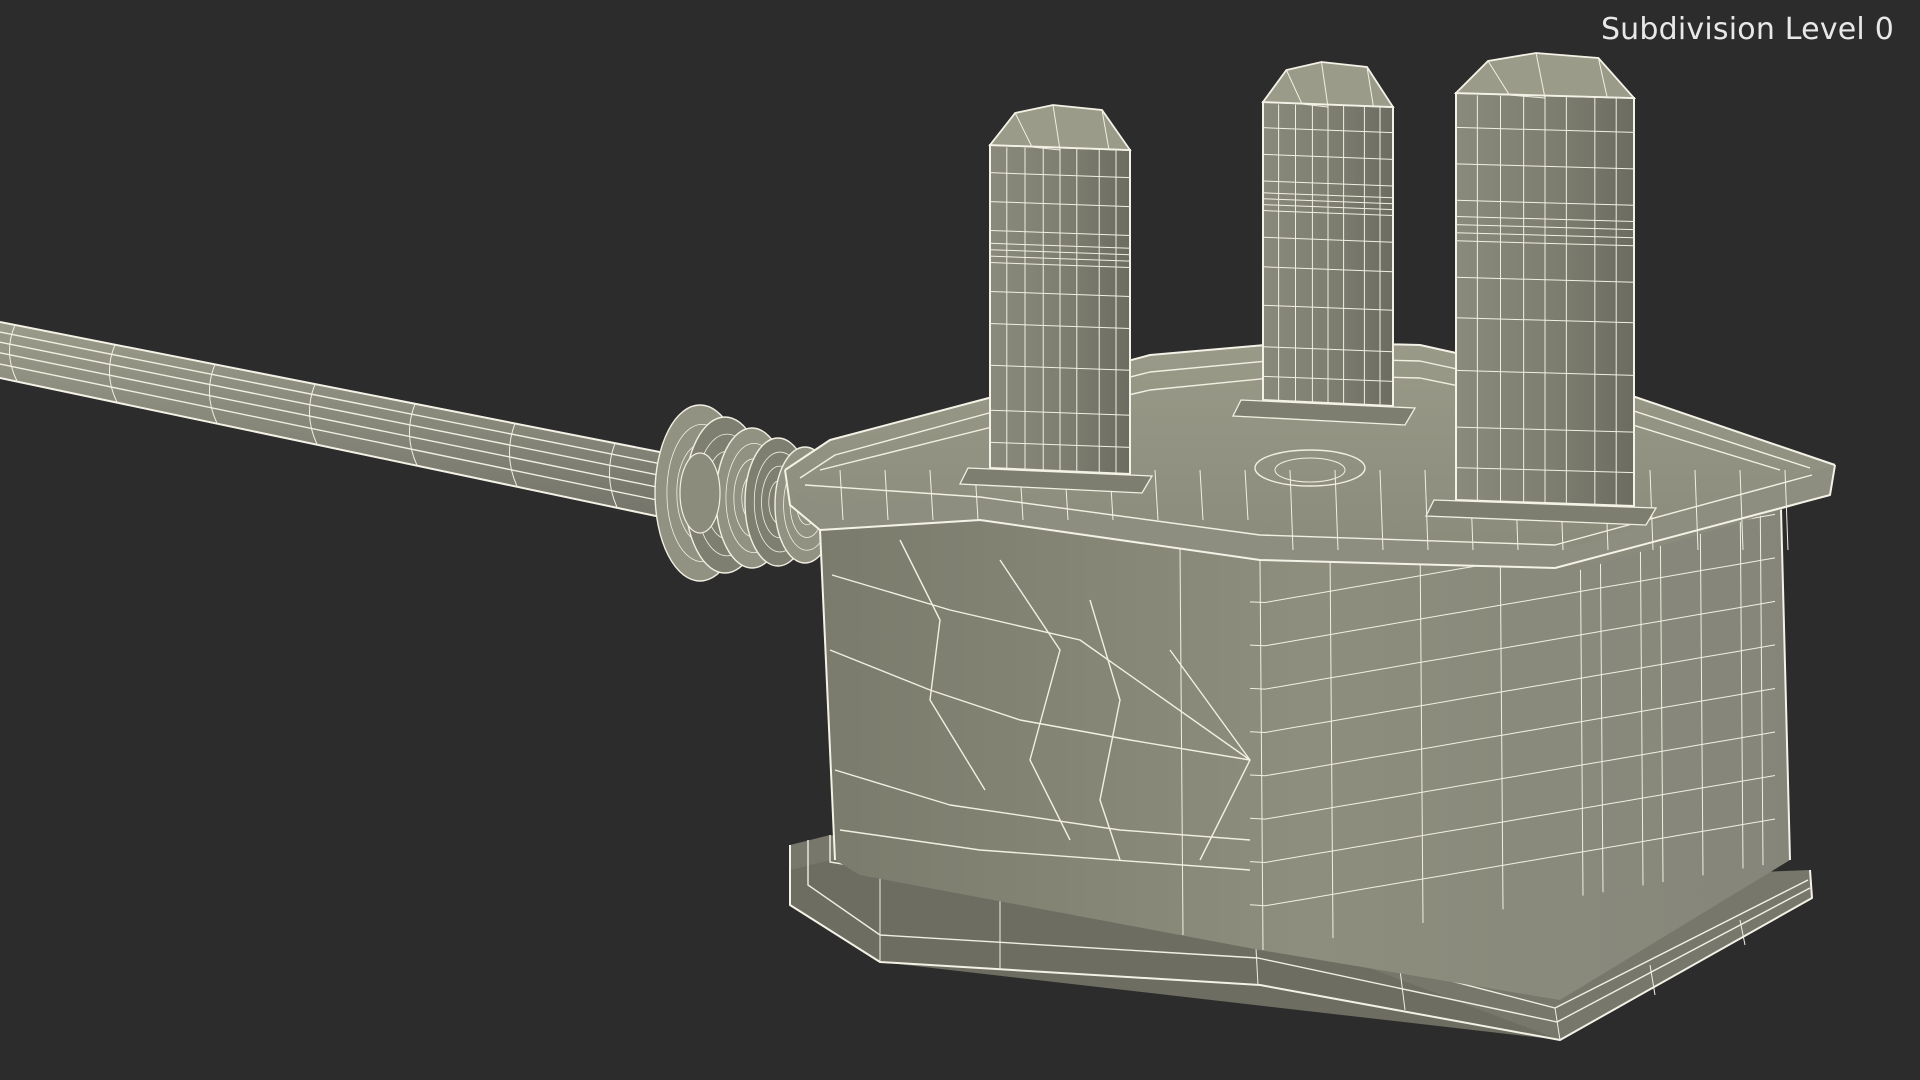 This screenshot has height=1080, width=1920. Describe the element at coordinates (1541, 289) in the screenshot. I see `pin-right` at that location.